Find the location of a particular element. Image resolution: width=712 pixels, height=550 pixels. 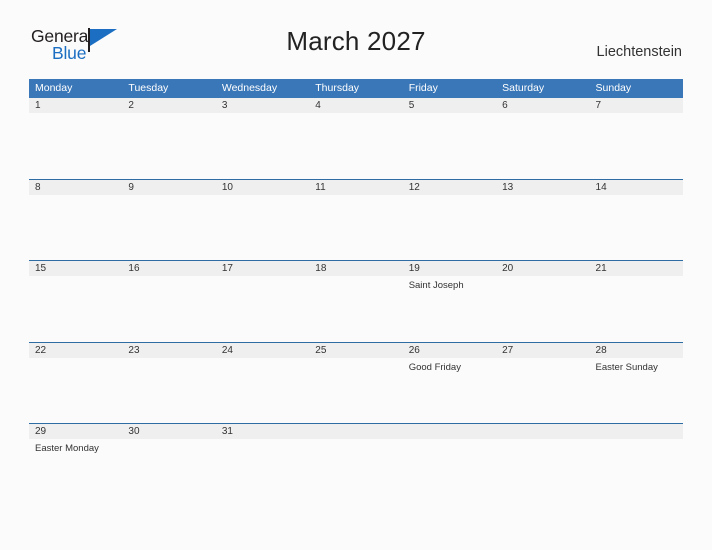

calendar-day-cell: 19 Saint Joseph is located at coordinates (449, 301).